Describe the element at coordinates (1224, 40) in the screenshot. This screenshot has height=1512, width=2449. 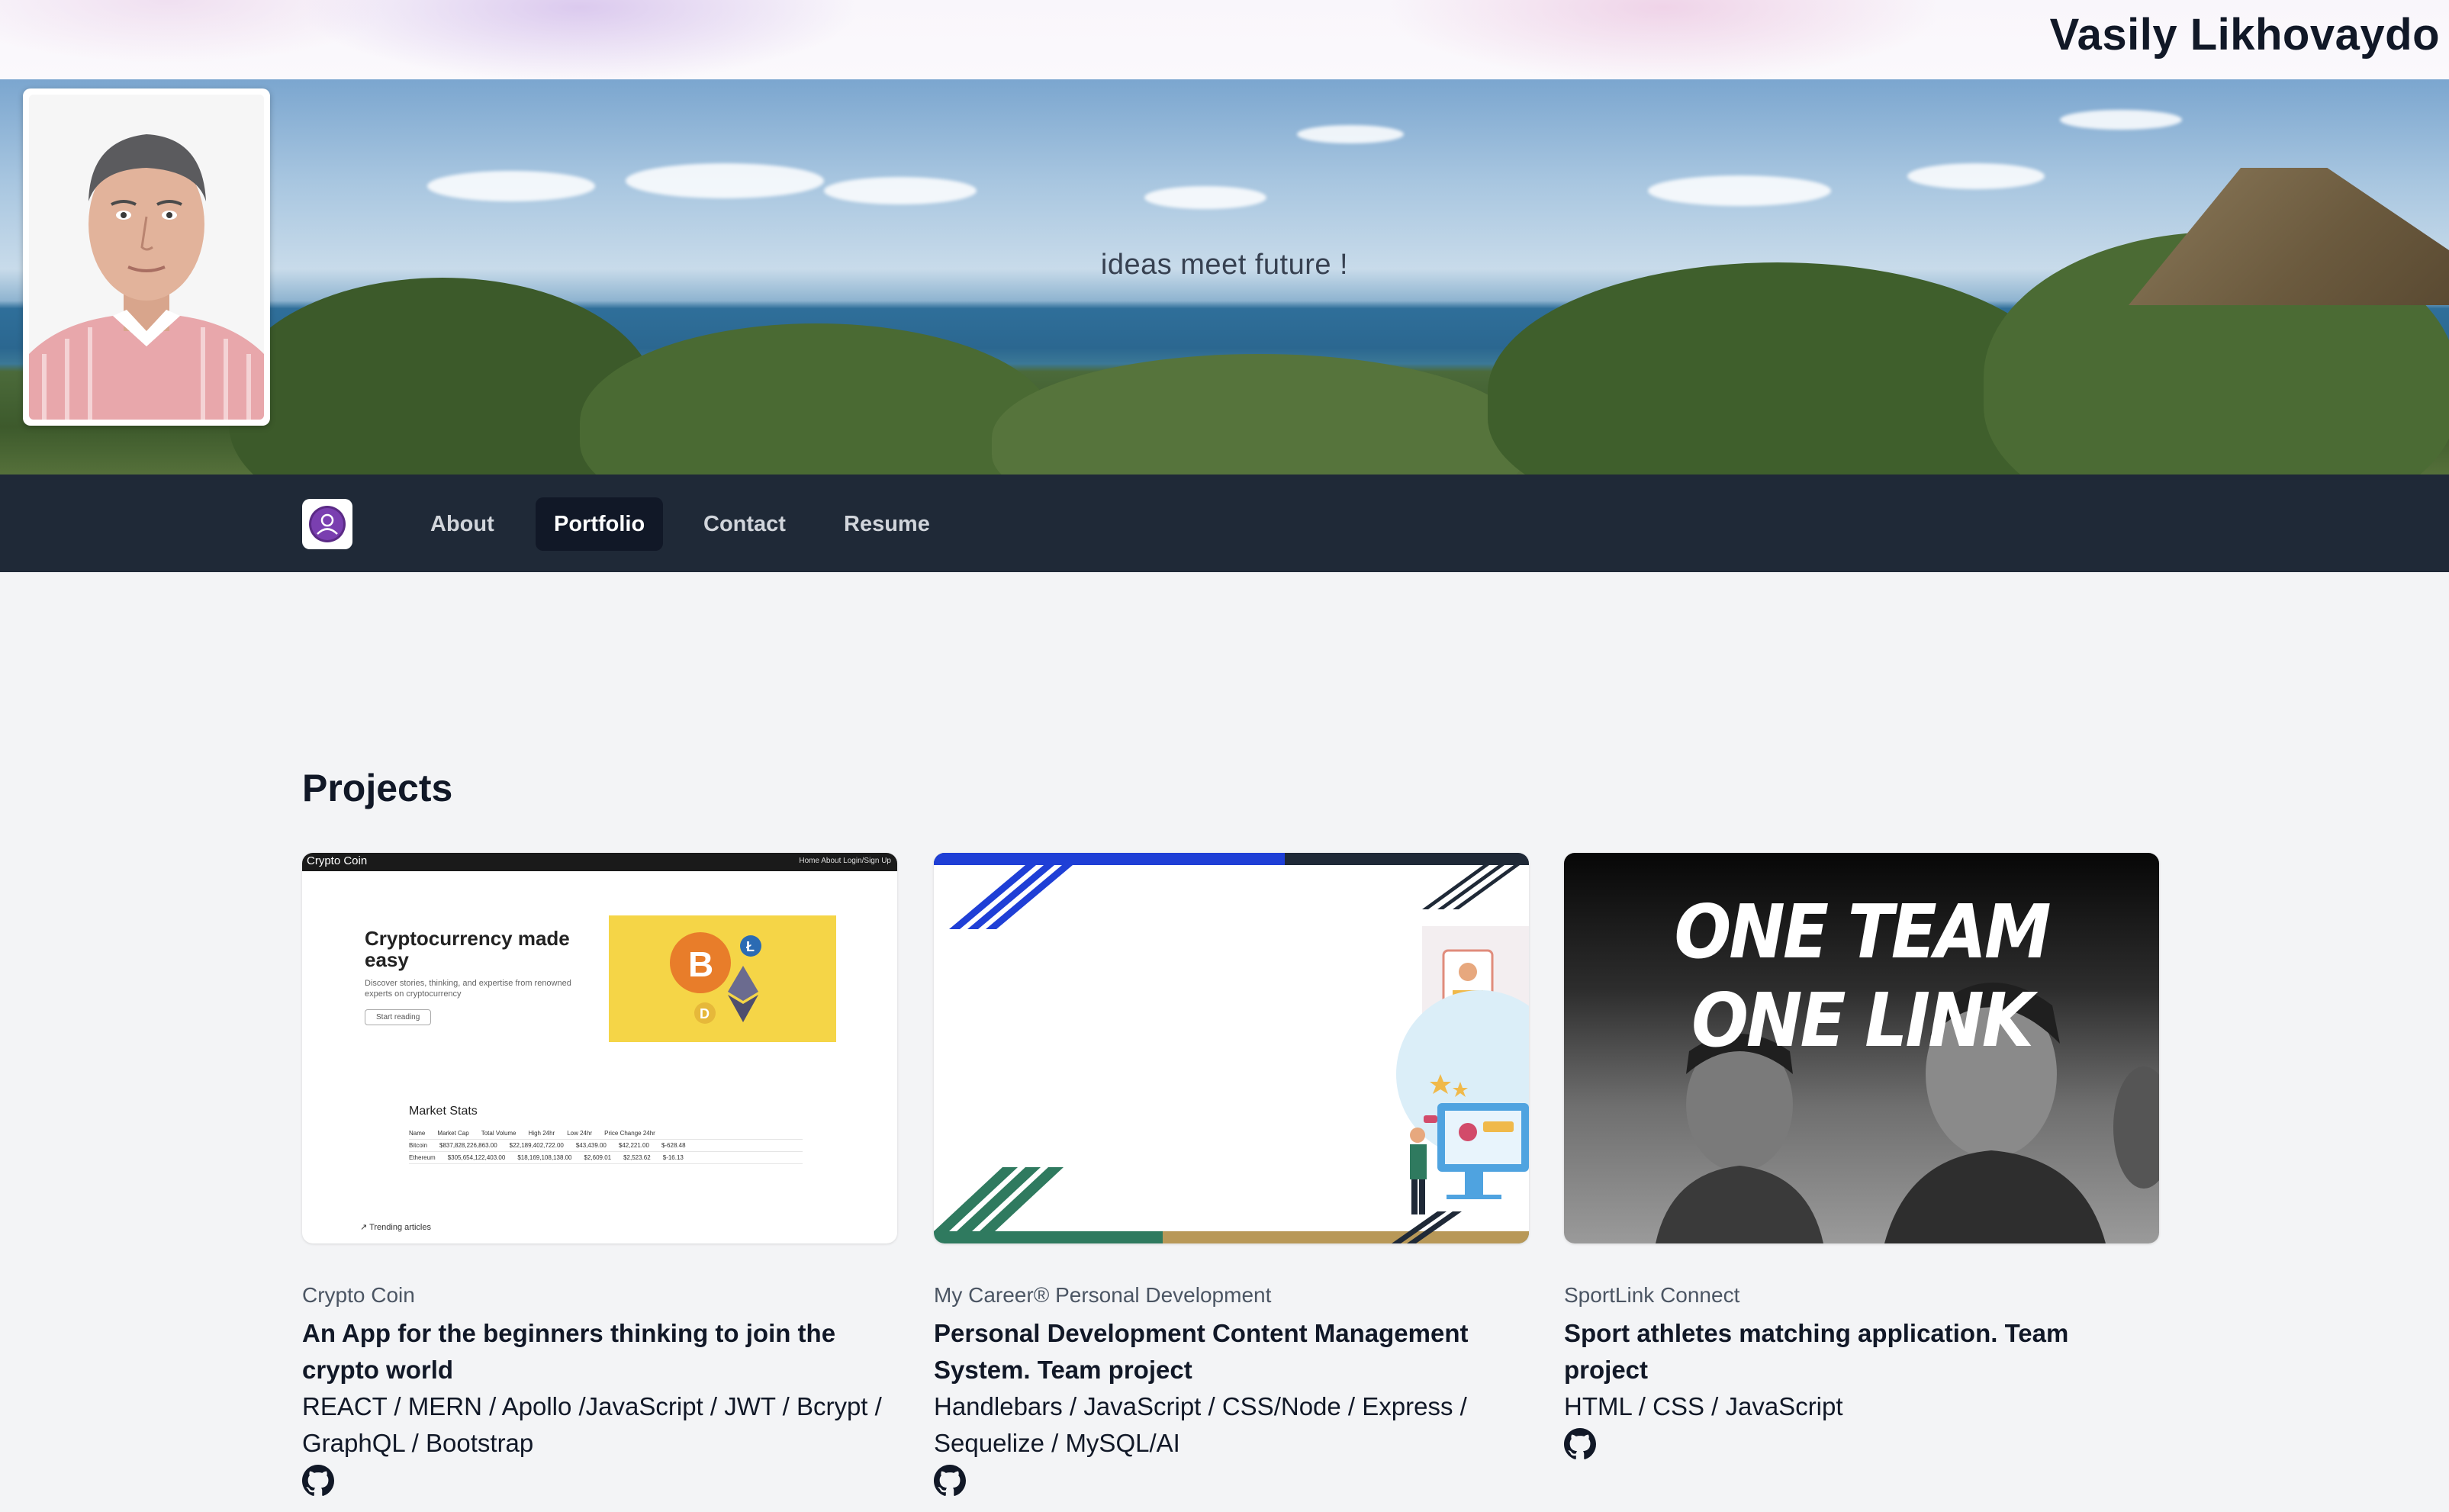
I see `top-name-bar: Vasily Likhovaydo` at that location.